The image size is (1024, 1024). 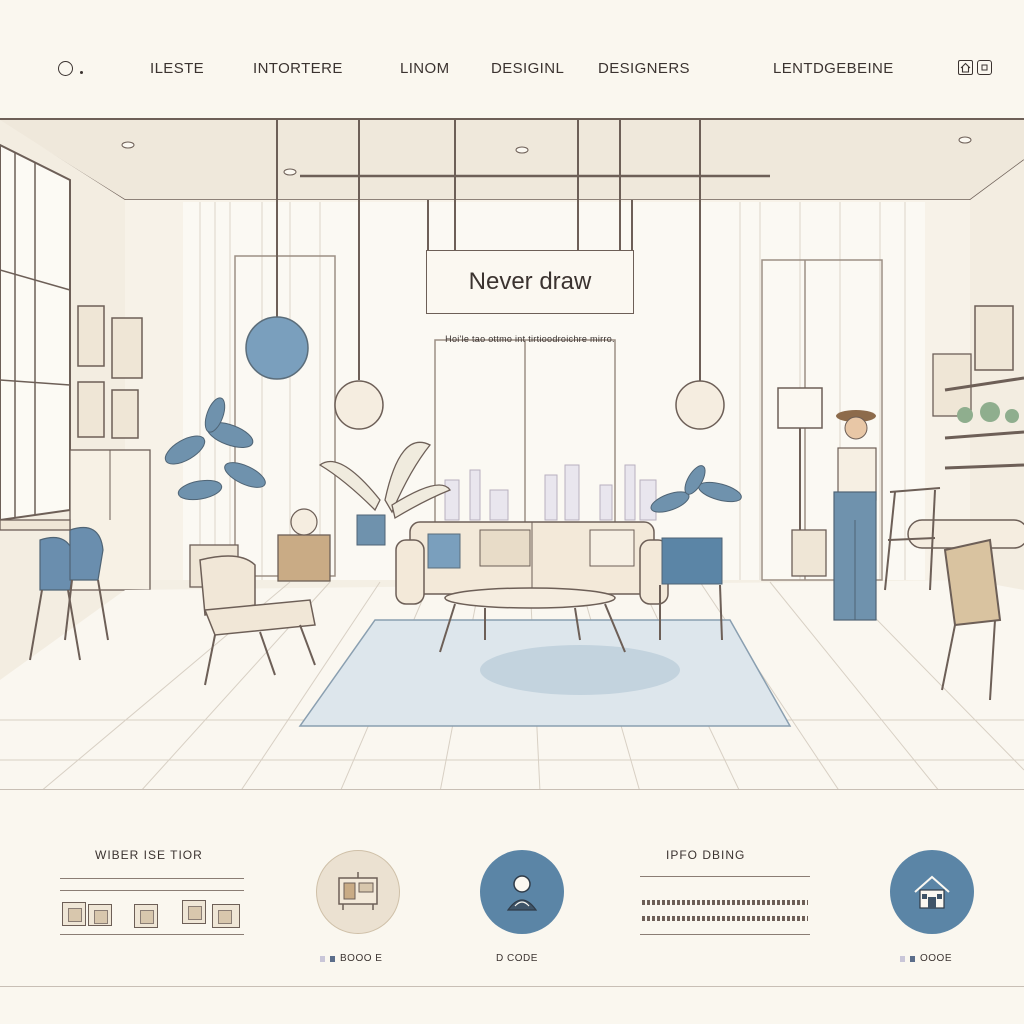 I want to click on furniture-icon, so click(x=358, y=891).